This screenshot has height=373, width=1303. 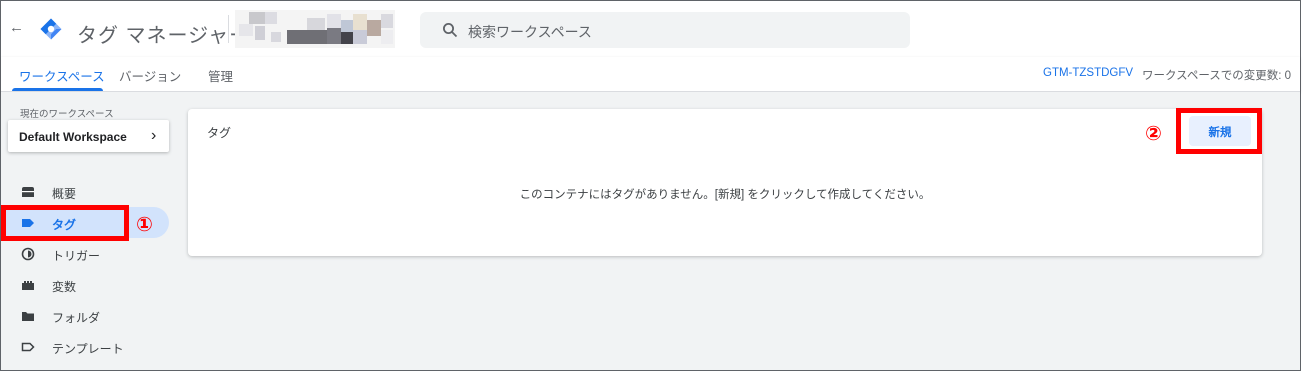 What do you see at coordinates (86, 192) in the screenshot?
I see `sidebar-item-overview: 概要` at bounding box center [86, 192].